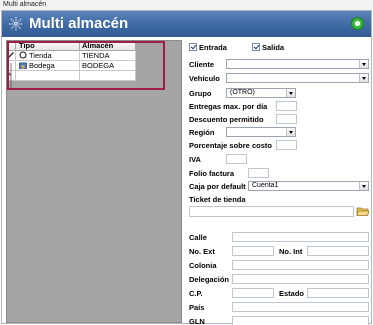  I want to click on grupo-label: Grupo, so click(200, 93).